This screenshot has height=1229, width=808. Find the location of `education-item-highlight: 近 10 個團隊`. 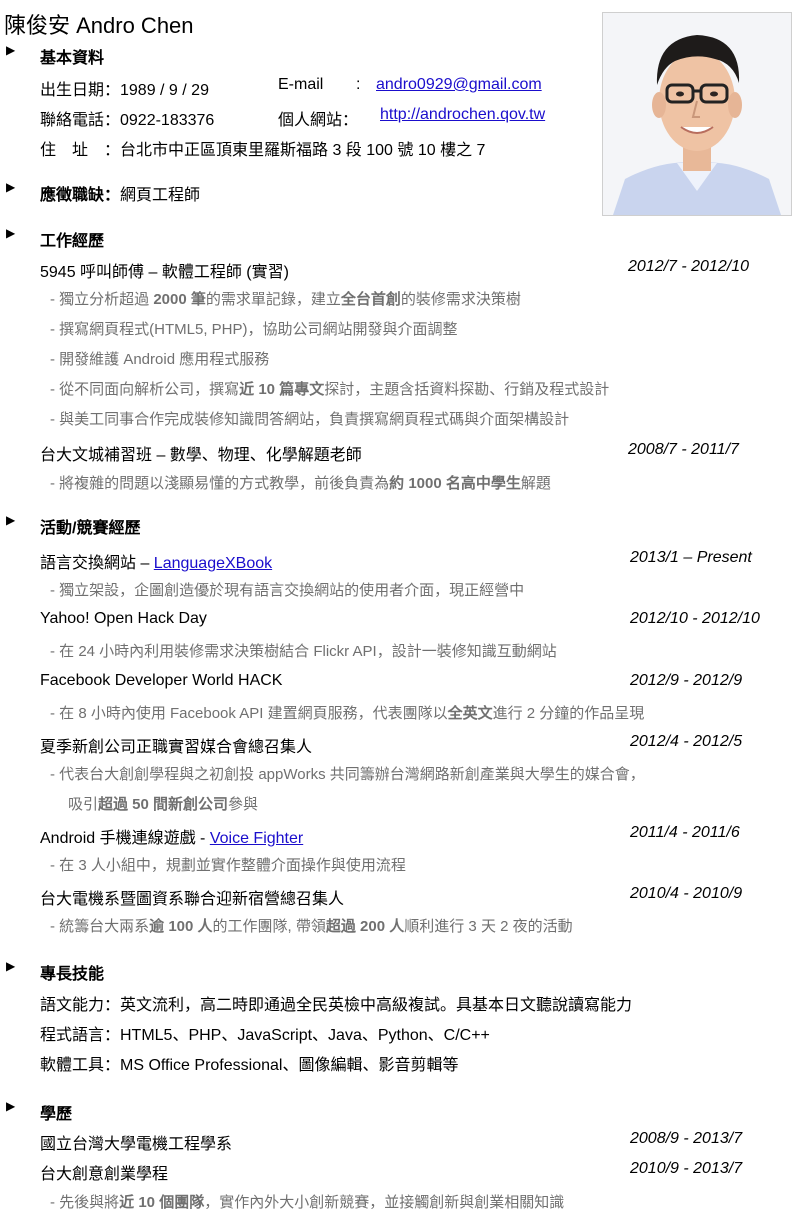

education-item-highlight: 近 10 個團隊 is located at coordinates (162, 1202).